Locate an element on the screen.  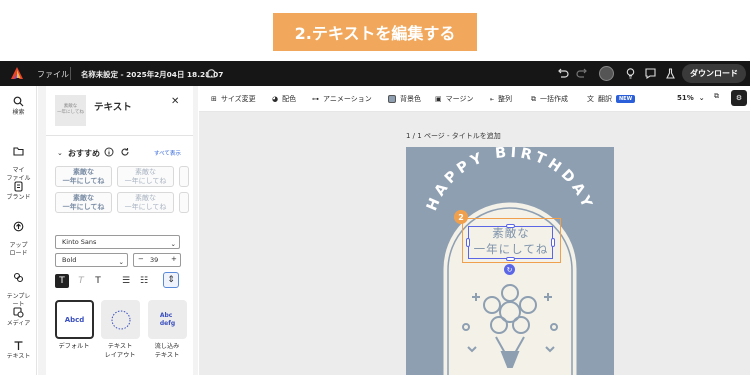
top-bar: ファイル 名称未設定 - 2025年2月04日 18.21.07 ダウンロード is located at coordinates (375, 73).